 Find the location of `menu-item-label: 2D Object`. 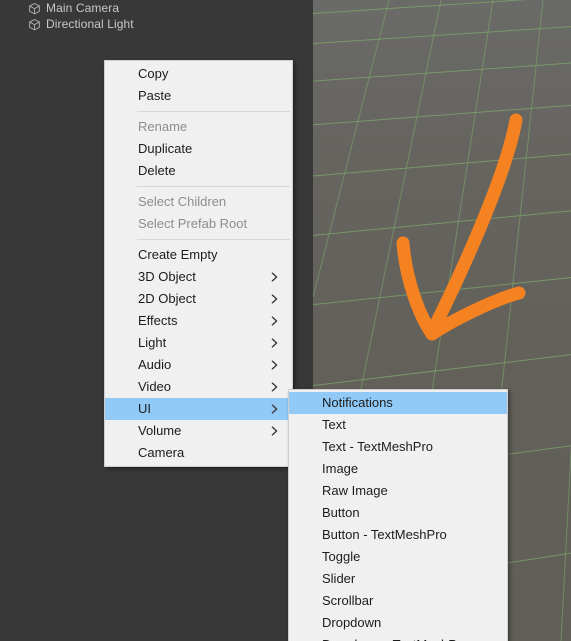

menu-item-label: 2D Object is located at coordinates (167, 298).